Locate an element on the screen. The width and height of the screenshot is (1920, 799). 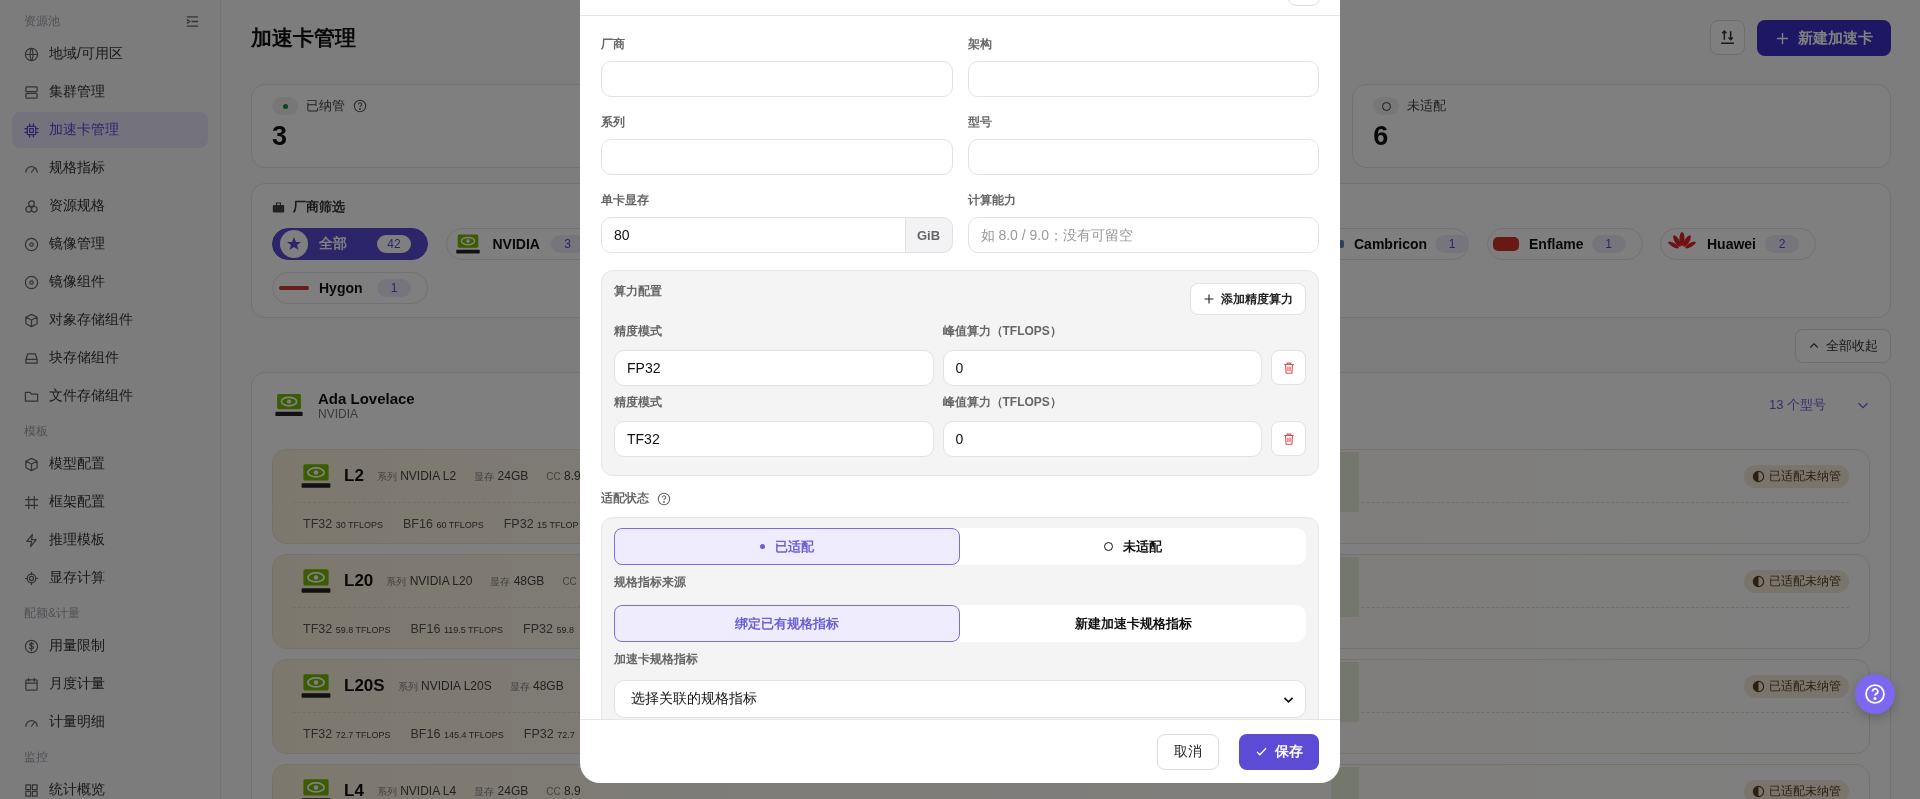
vendor-filter-title: 厂商筛选 is located at coordinates (319, 207).